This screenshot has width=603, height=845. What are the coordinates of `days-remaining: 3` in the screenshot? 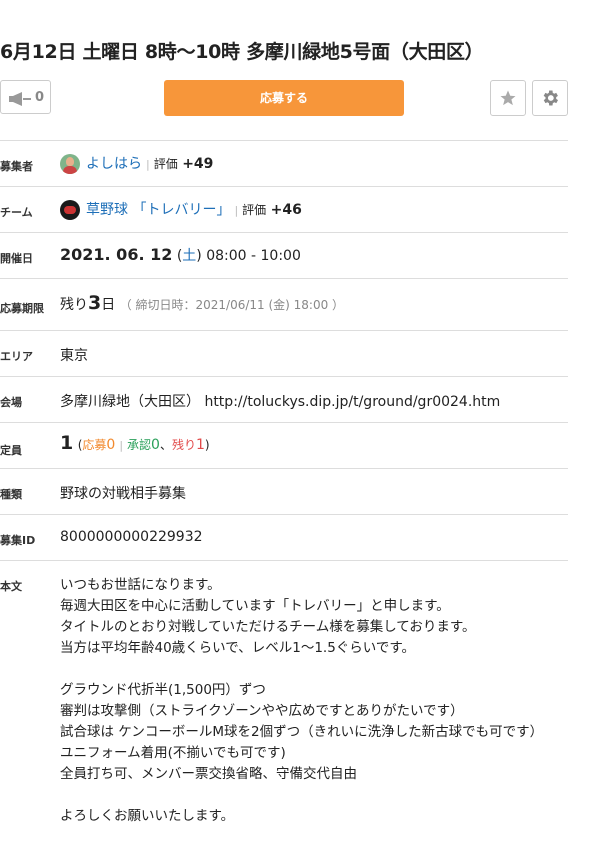 It's located at (95, 303).